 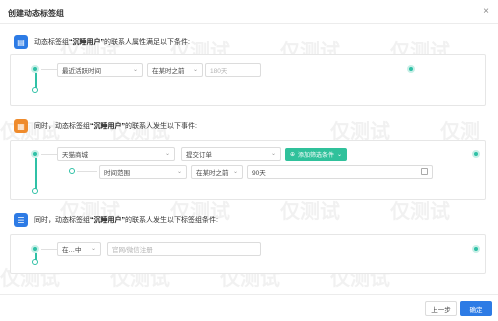 I want to click on section3-label: 同时，动态标签组“沉睡用户”的联系人发生以下标签组条件:, so click(x=126, y=220).